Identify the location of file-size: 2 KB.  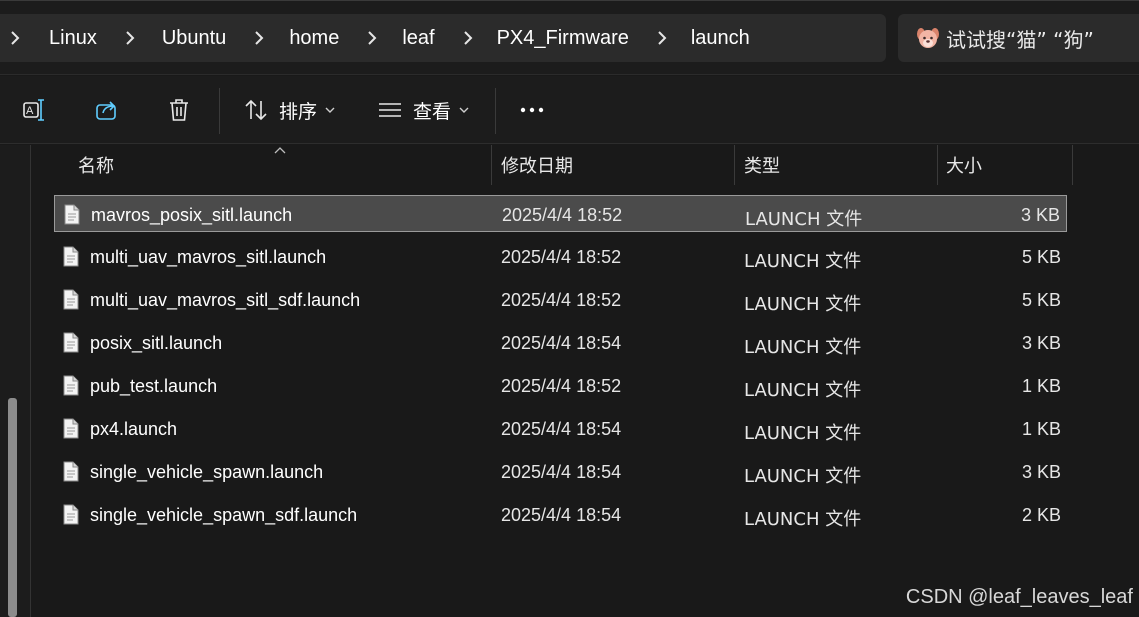
(1041, 515).